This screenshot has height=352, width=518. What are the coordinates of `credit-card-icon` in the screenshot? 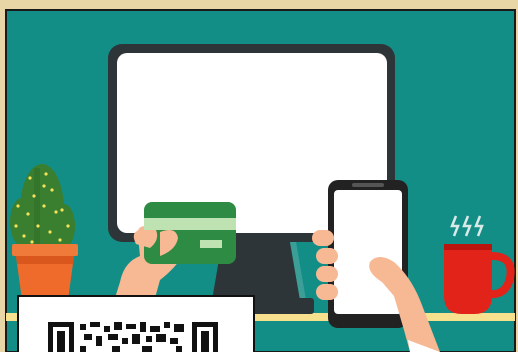 It's located at (190, 233).